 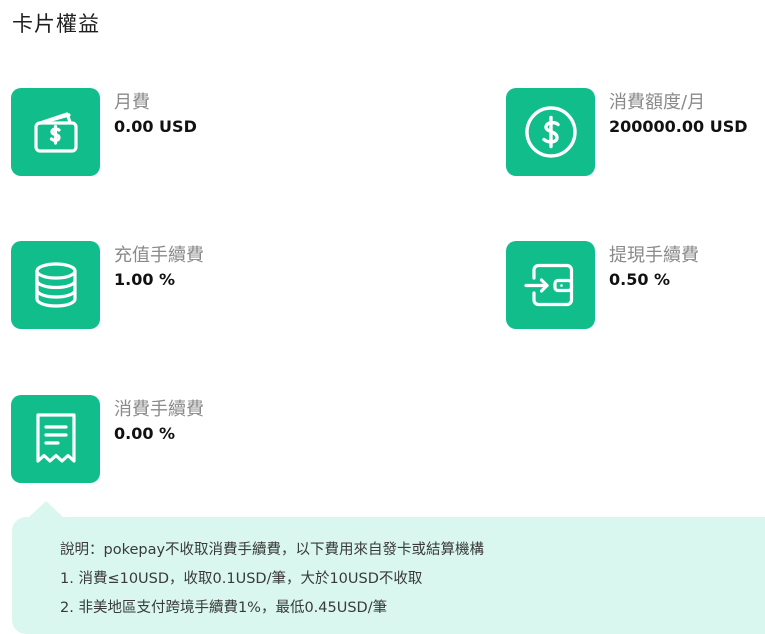 What do you see at coordinates (145, 433) in the screenshot?
I see `benefit-value: 0.00 %` at bounding box center [145, 433].